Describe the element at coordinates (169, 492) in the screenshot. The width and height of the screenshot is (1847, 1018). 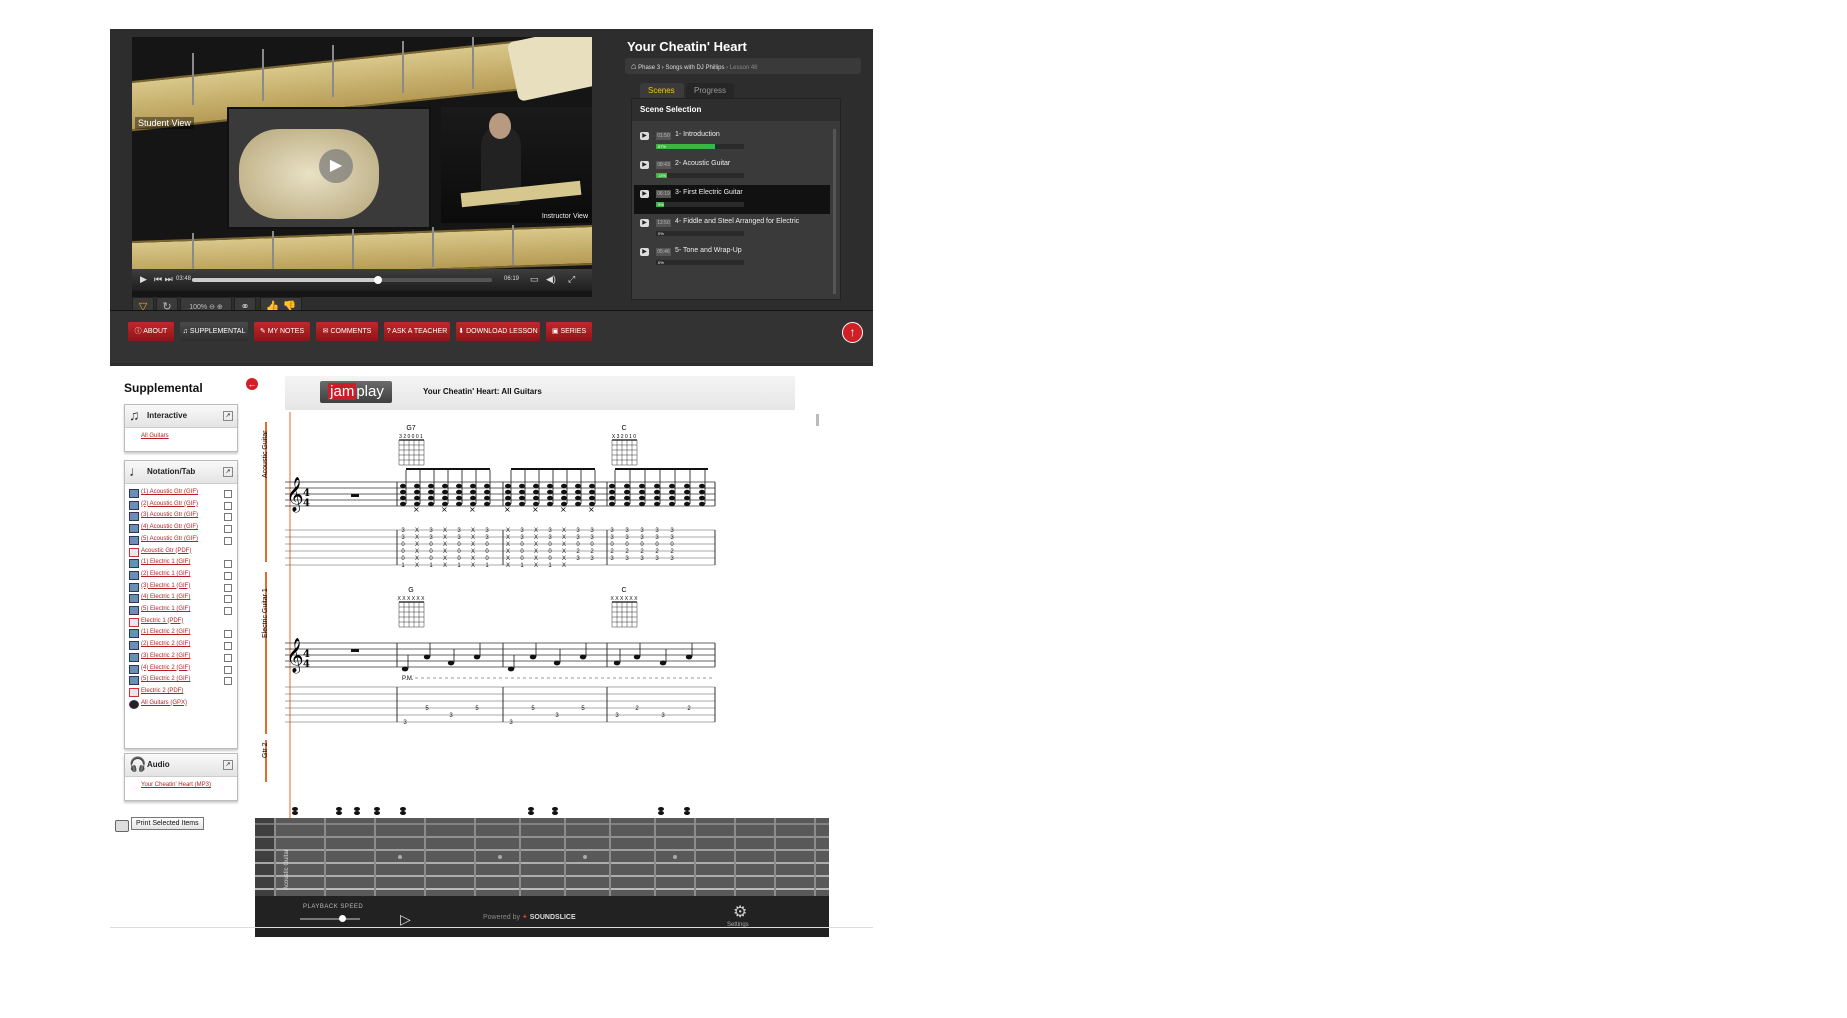
I see `notation-link: (1) Acoustic Gtr (GIF)` at that location.